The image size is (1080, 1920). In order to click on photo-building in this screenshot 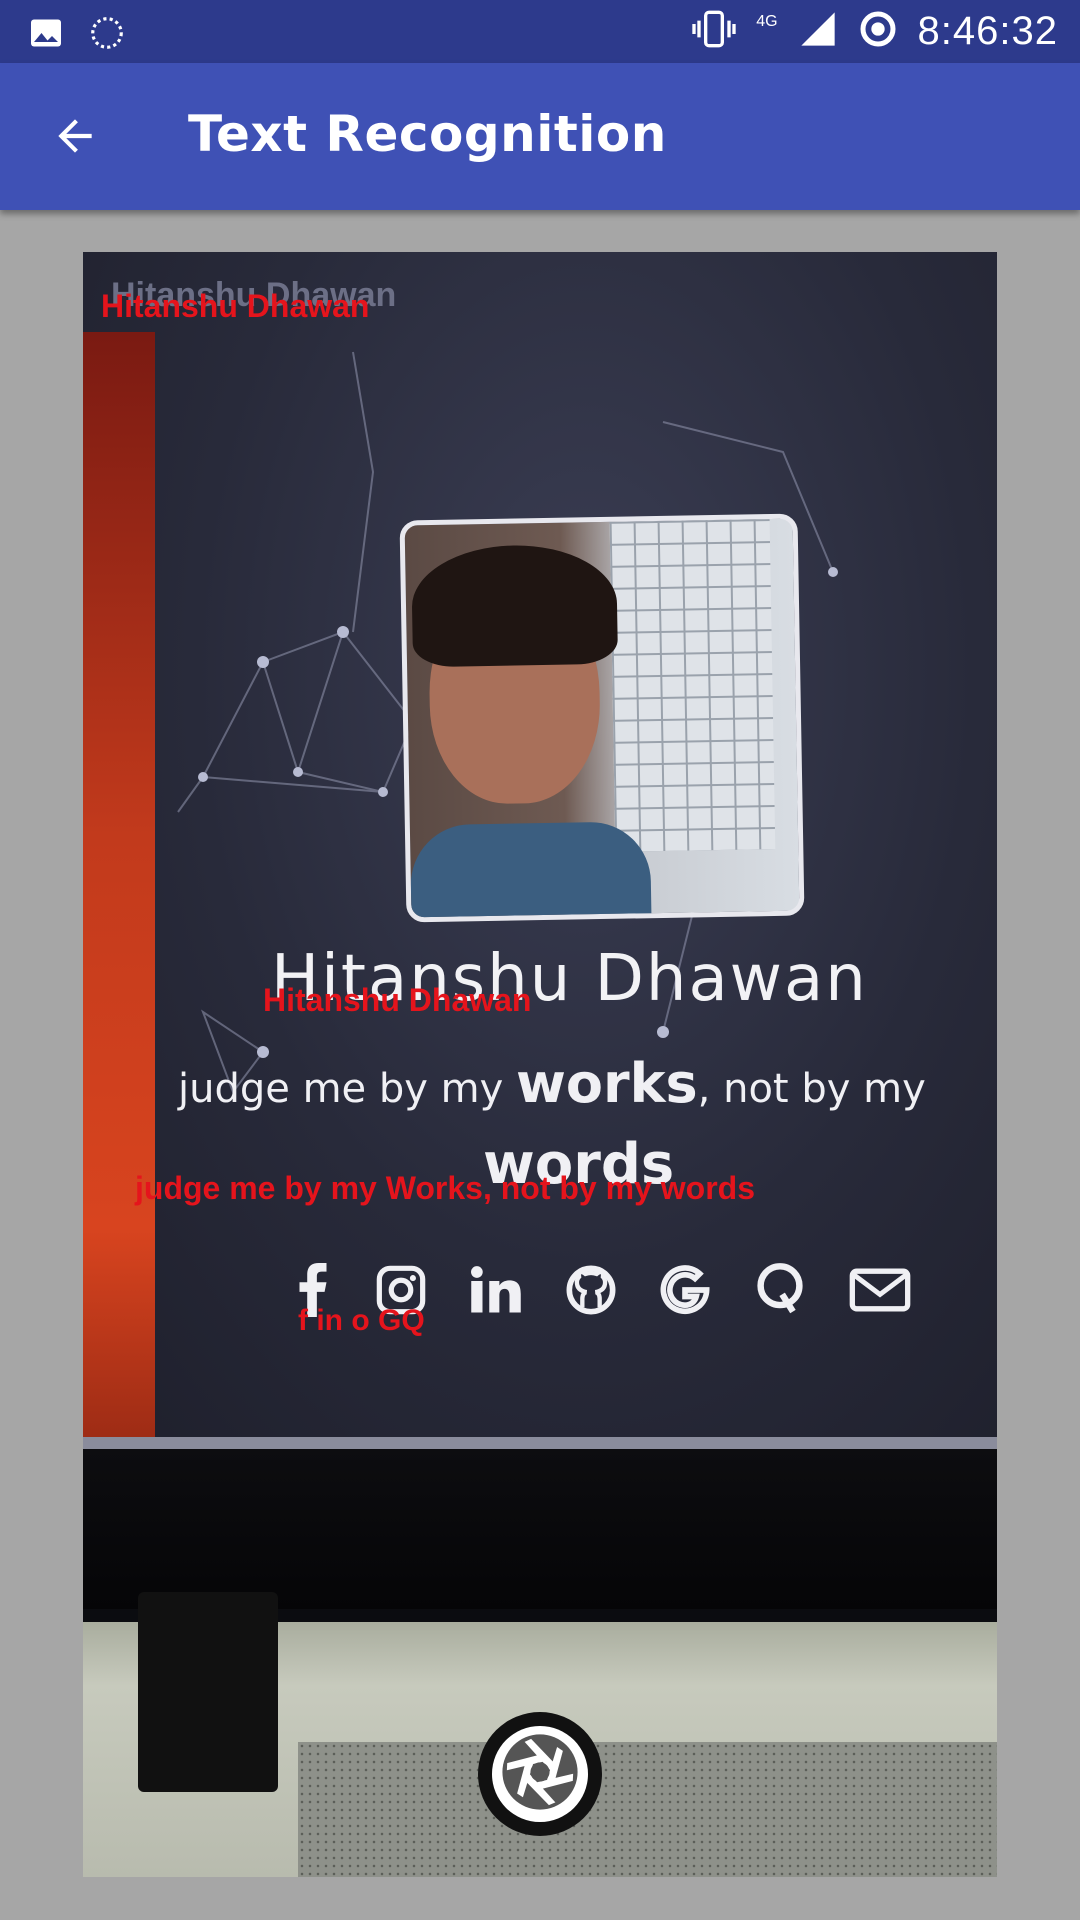, I will do `click(692, 685)`.